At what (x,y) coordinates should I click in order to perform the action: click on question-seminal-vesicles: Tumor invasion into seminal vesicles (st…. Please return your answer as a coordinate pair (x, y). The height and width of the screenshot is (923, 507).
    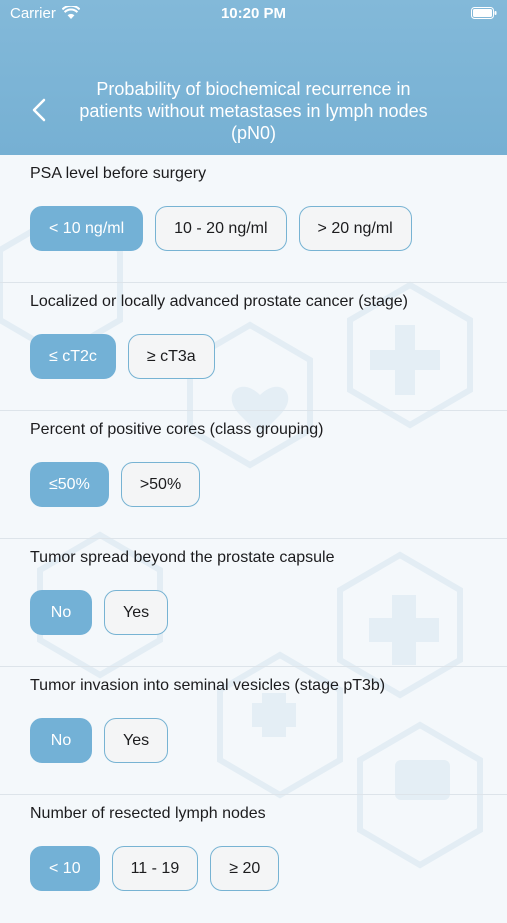
    Looking at the image, I should click on (253, 731).